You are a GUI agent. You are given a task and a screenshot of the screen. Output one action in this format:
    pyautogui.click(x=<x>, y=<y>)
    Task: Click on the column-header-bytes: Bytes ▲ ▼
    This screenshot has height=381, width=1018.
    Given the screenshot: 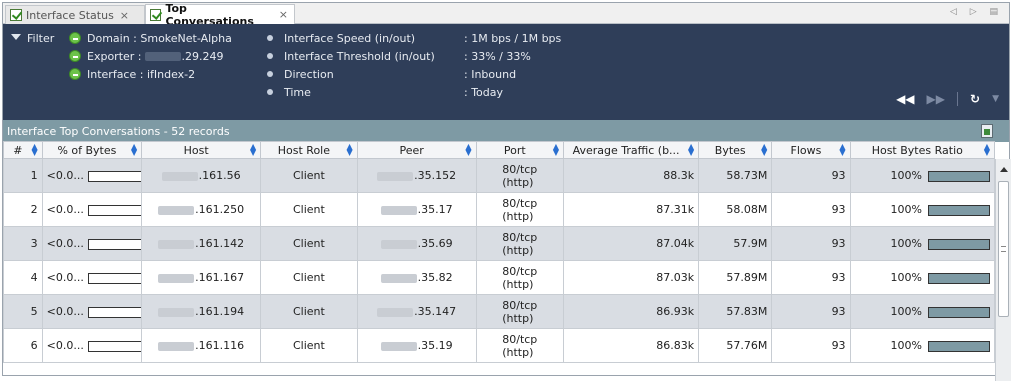 What is the action you would take?
    pyautogui.click(x=735, y=150)
    